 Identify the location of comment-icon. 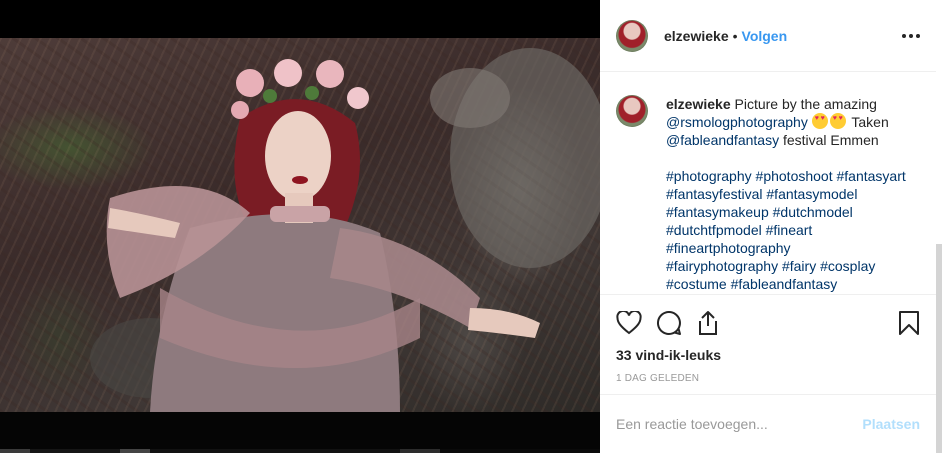
(676, 323).